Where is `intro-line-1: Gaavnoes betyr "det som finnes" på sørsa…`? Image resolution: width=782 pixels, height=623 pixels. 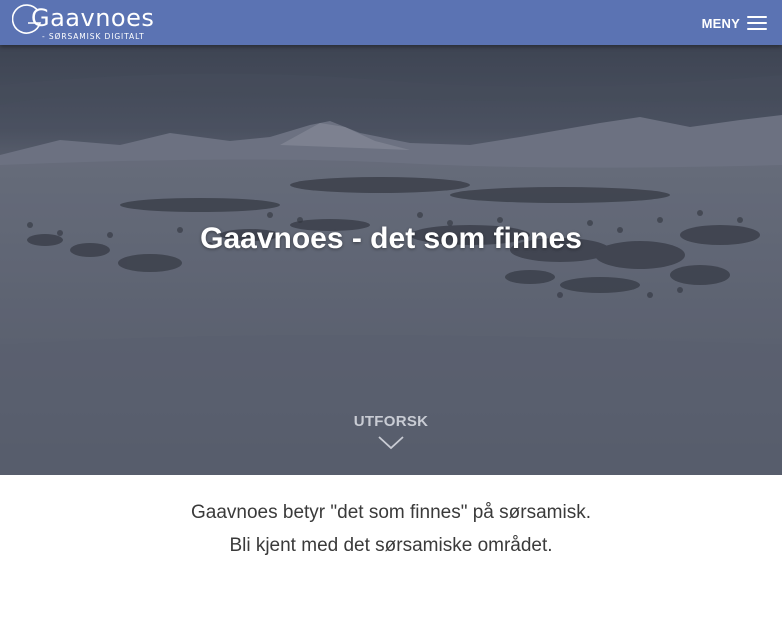 intro-line-1: Gaavnoes betyr "det som finnes" på sørsa… is located at coordinates (391, 512).